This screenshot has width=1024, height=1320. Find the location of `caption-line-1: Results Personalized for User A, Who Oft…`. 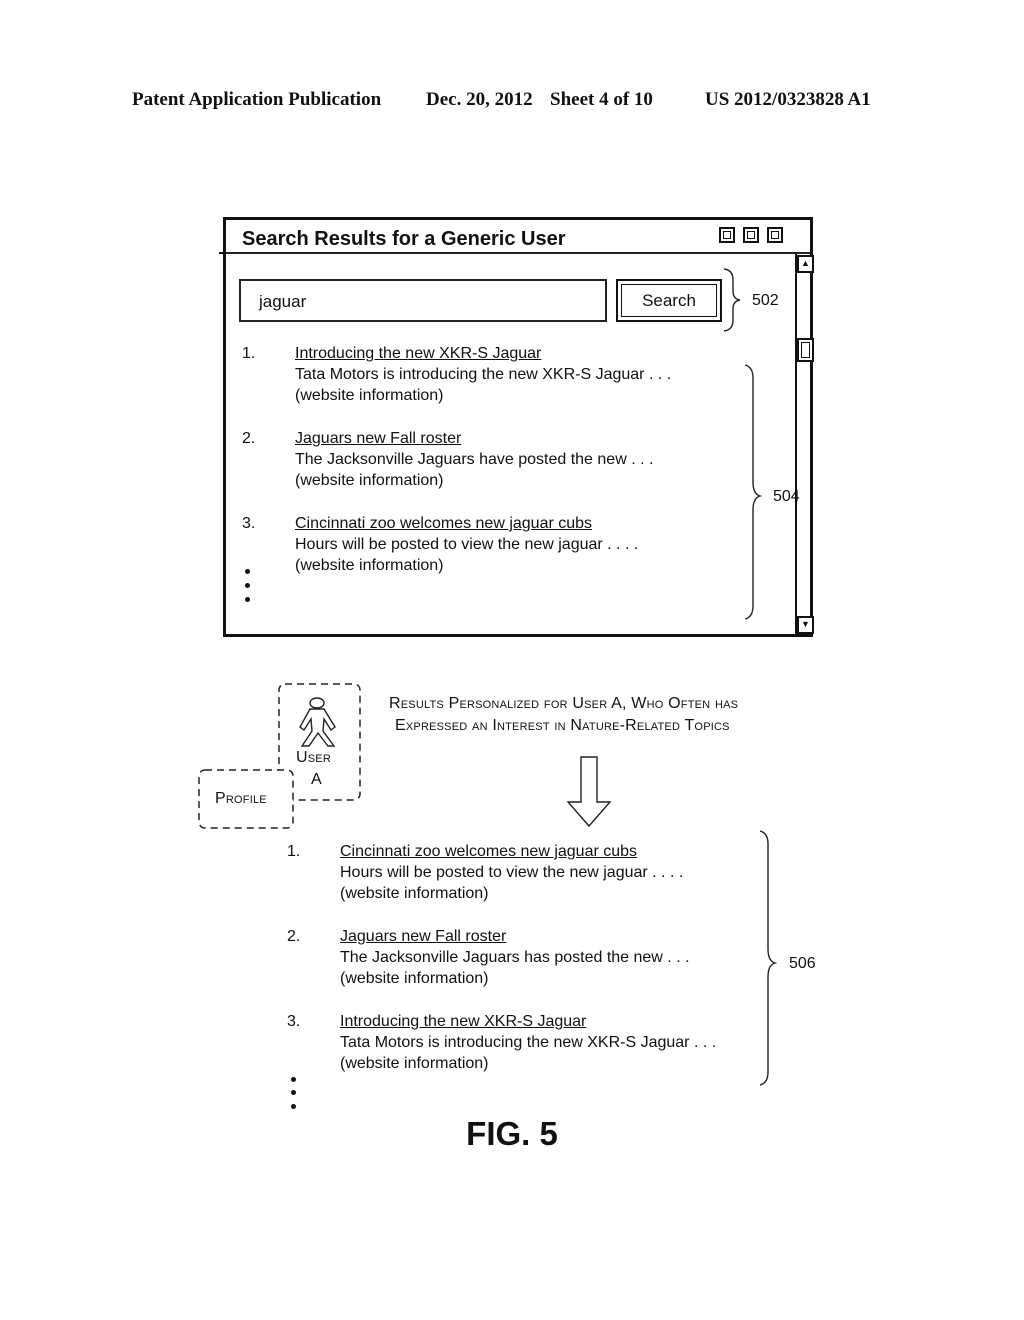

caption-line-1: Results Personalized for User A, Who Oft… is located at coordinates (564, 703).